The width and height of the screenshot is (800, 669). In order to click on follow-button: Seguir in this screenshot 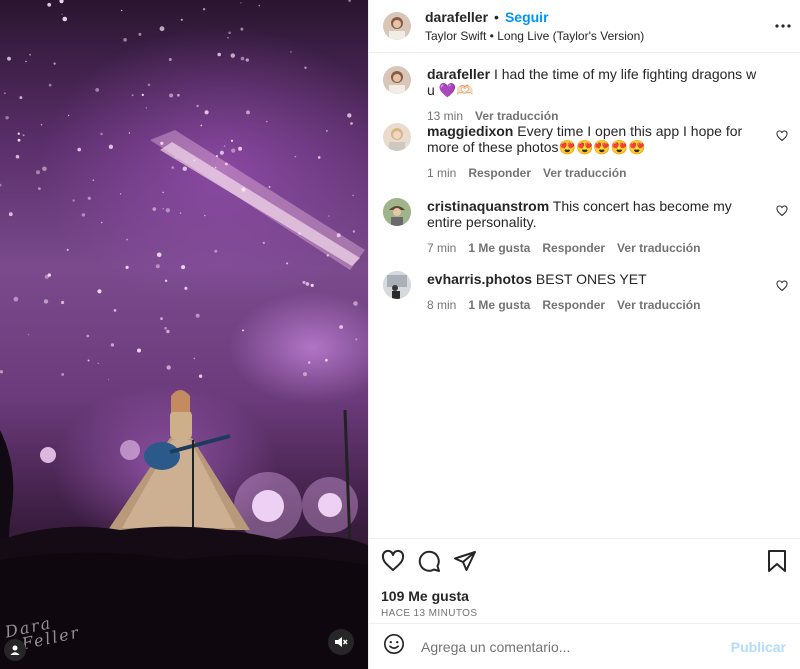, I will do `click(527, 17)`.